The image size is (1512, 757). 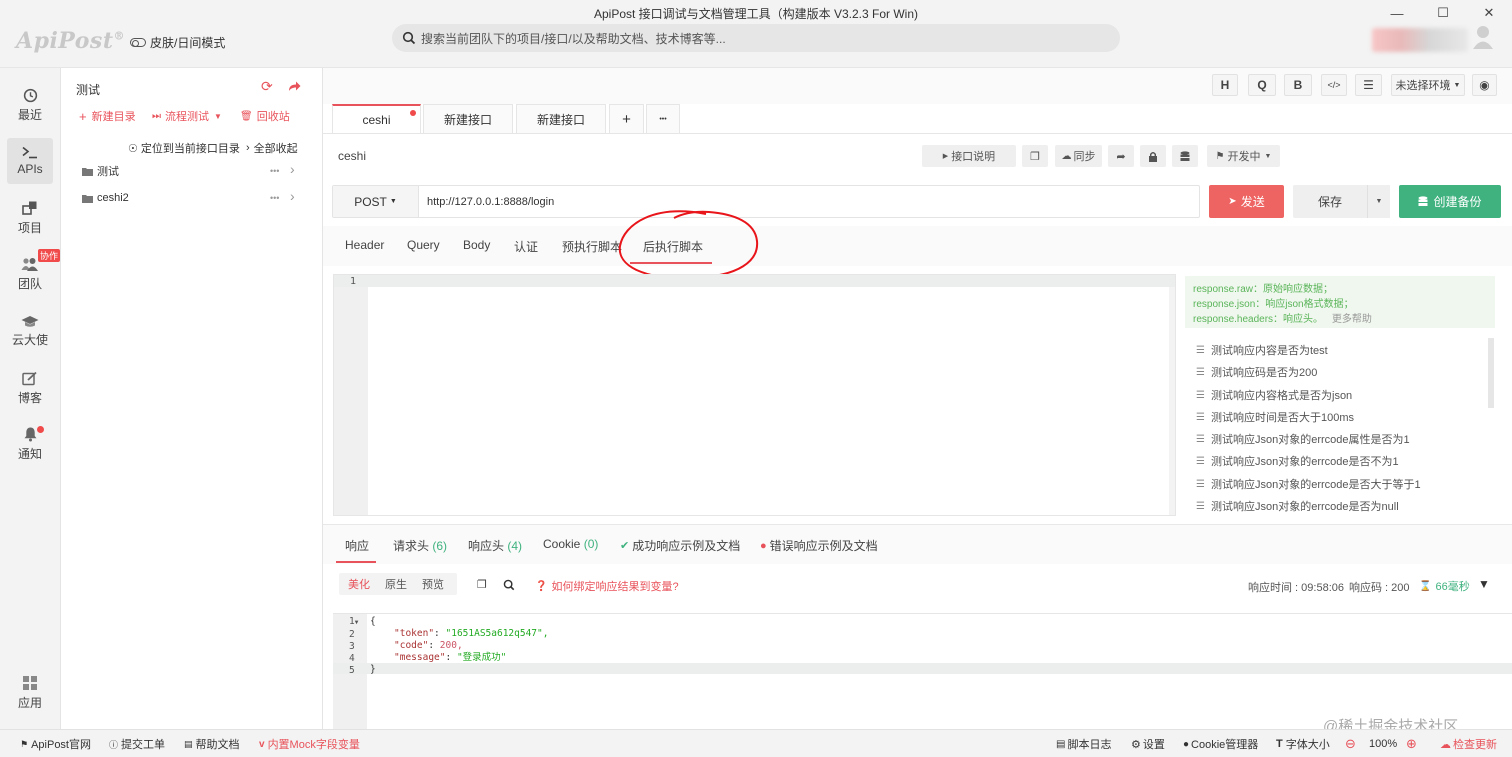 What do you see at coordinates (352, 646) in the screenshot?
I see `line-number: 3` at bounding box center [352, 646].